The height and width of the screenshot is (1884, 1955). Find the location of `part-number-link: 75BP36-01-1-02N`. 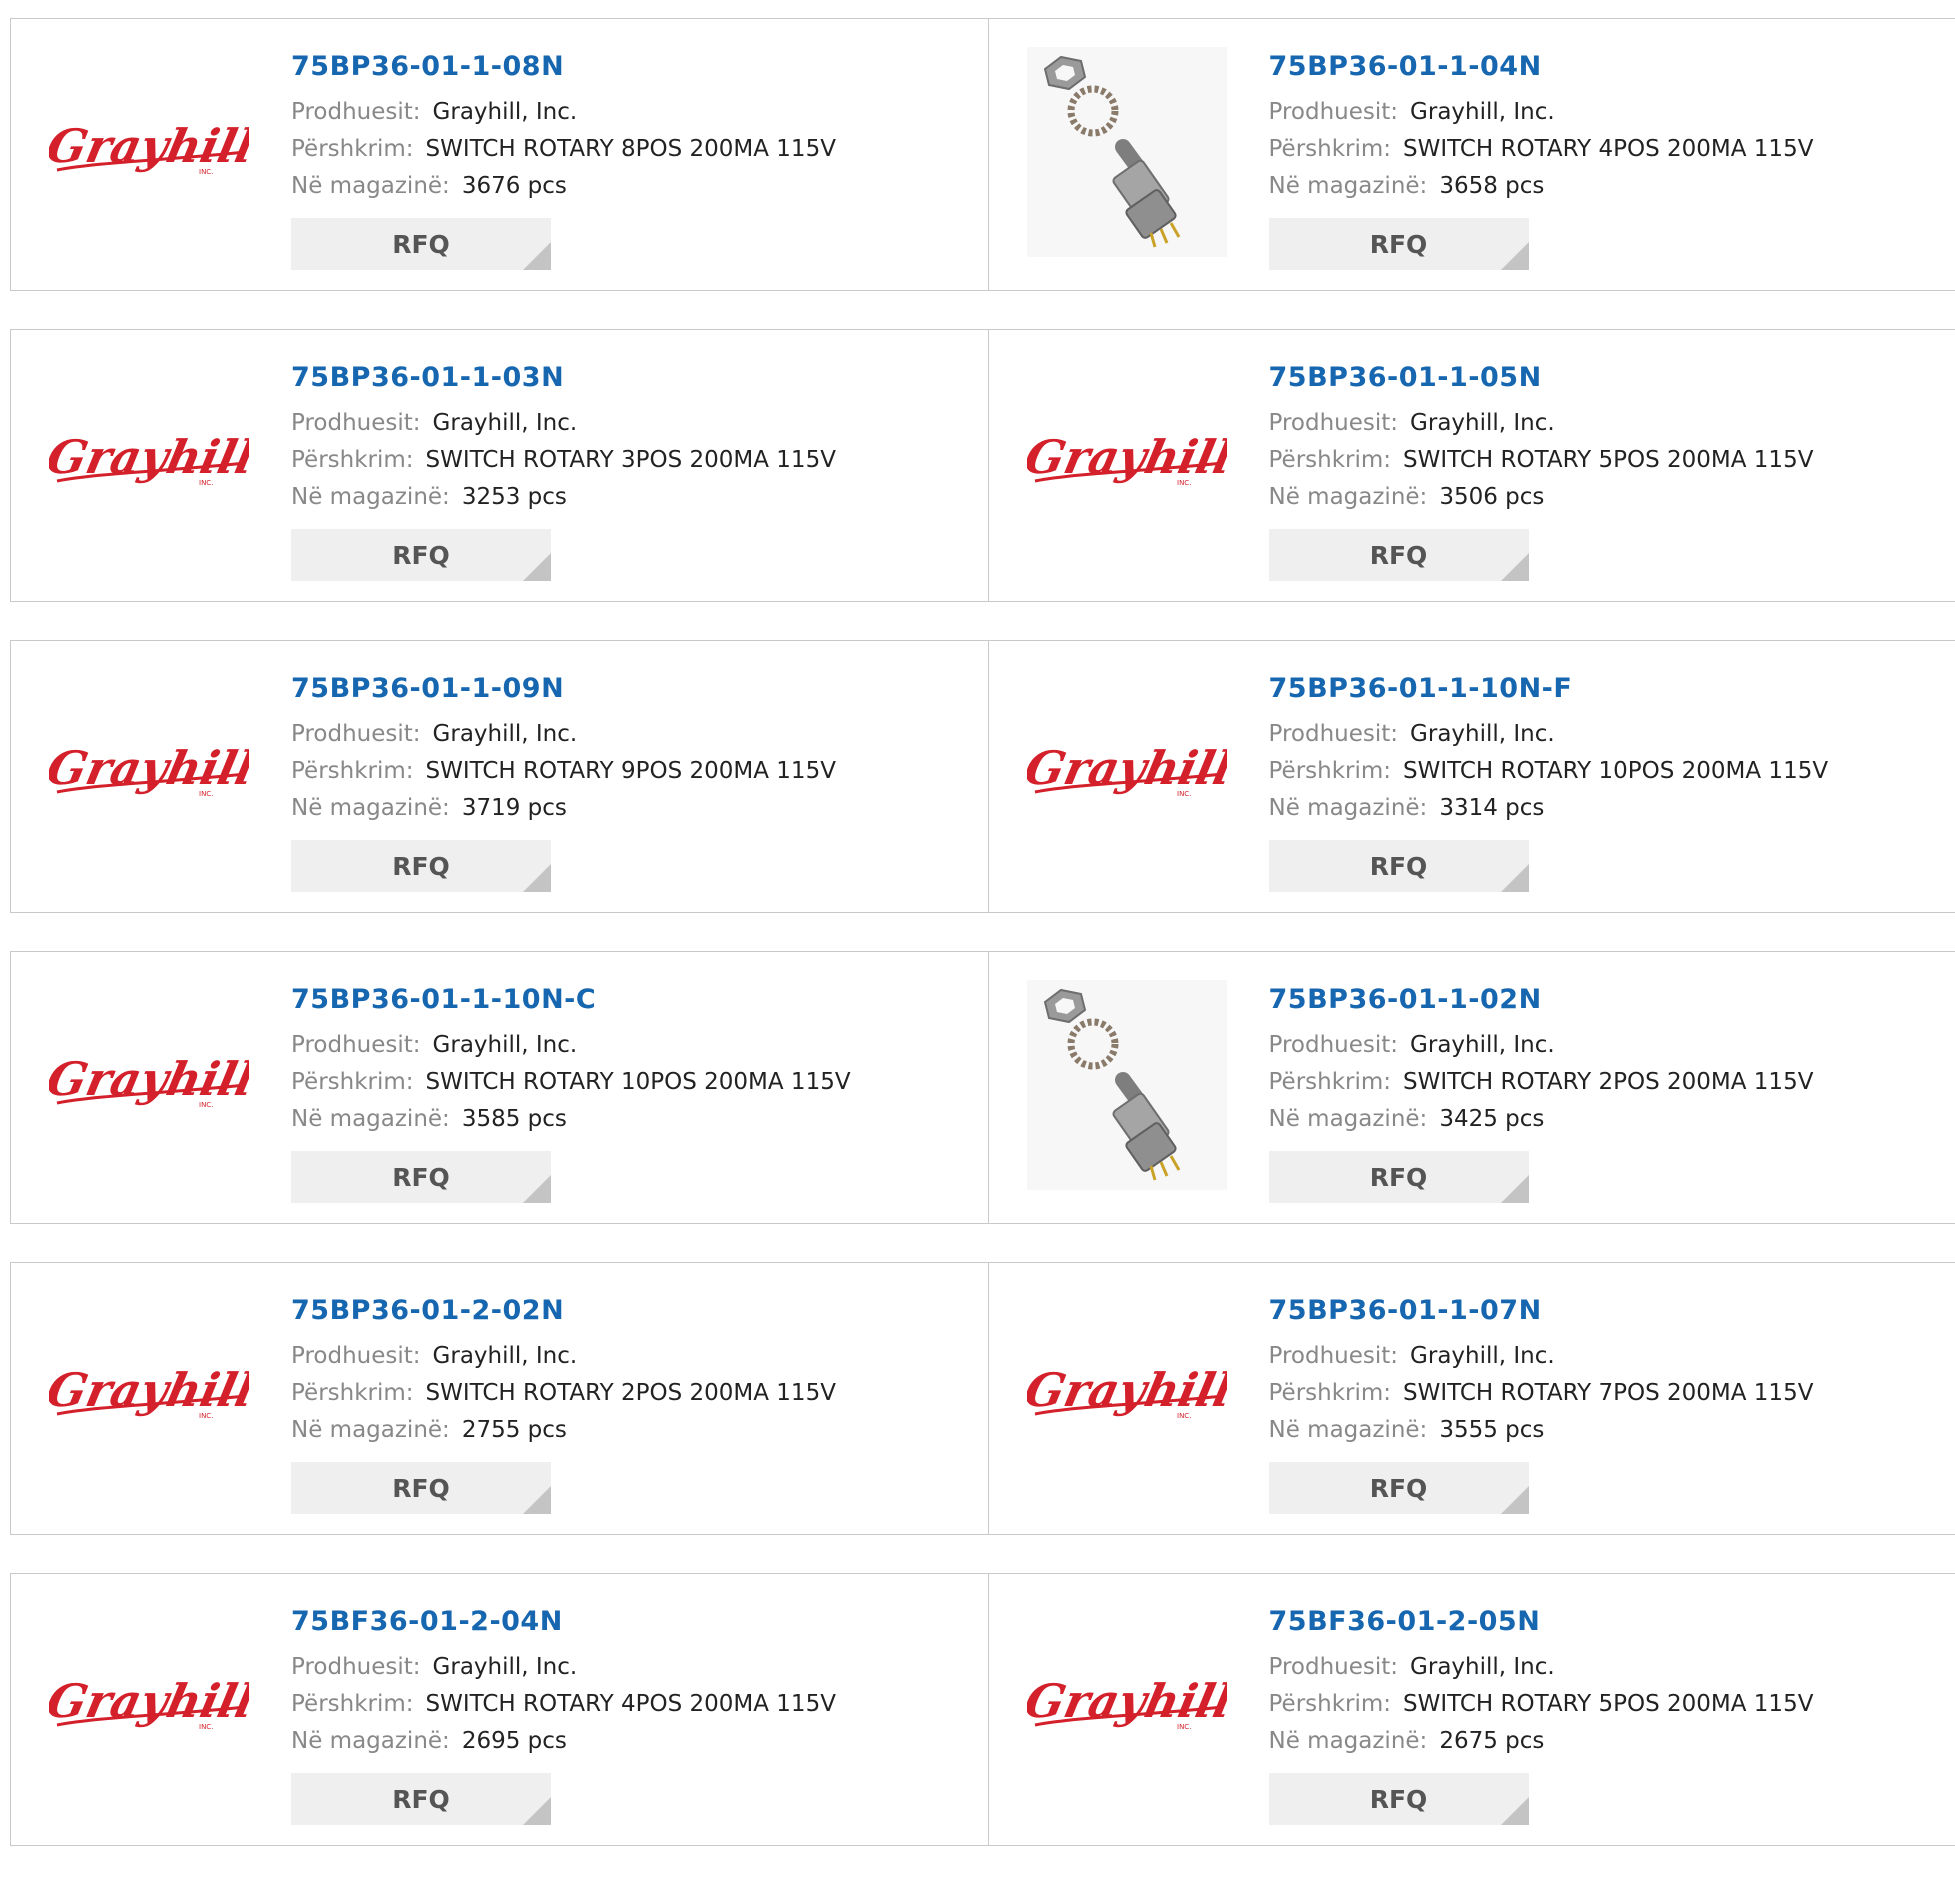

part-number-link: 75BP36-01-1-02N is located at coordinates (1541, 999).